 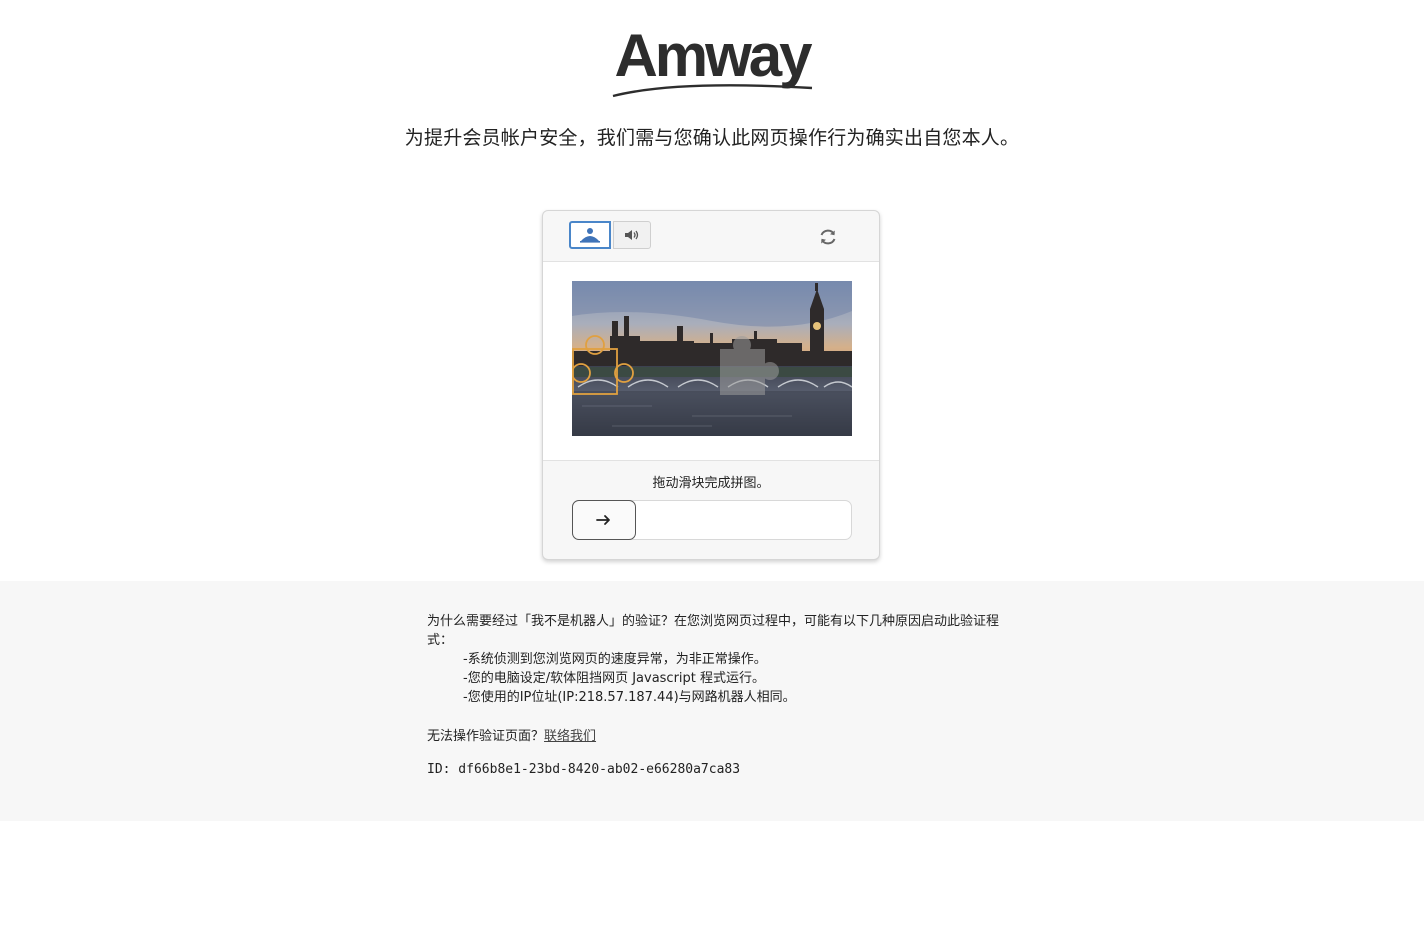 I want to click on reason-item: -系统侦测到您浏览网页的速度异常，为非正常操作。, so click(x=615, y=659).